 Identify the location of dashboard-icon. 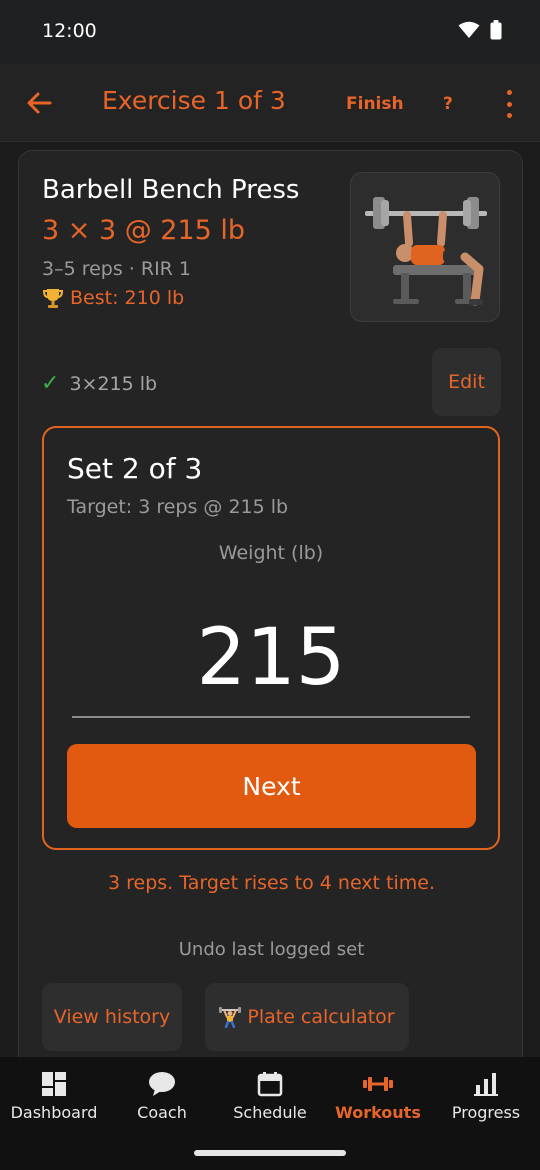
(54, 1084).